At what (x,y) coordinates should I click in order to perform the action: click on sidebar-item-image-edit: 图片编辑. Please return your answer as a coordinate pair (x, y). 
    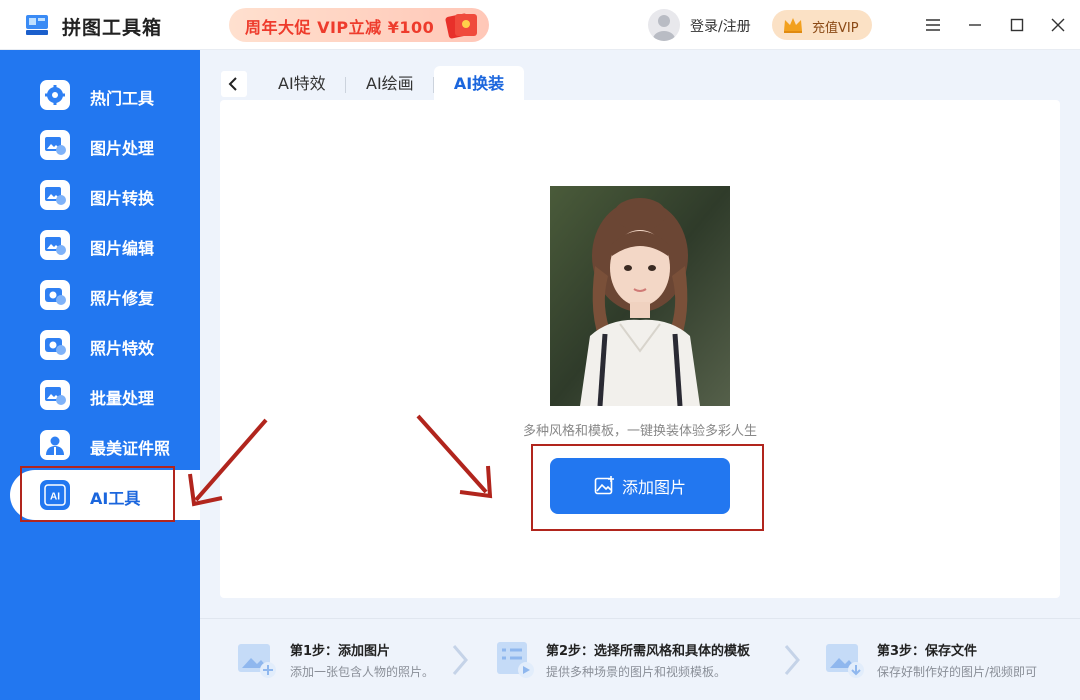
    Looking at the image, I should click on (100, 245).